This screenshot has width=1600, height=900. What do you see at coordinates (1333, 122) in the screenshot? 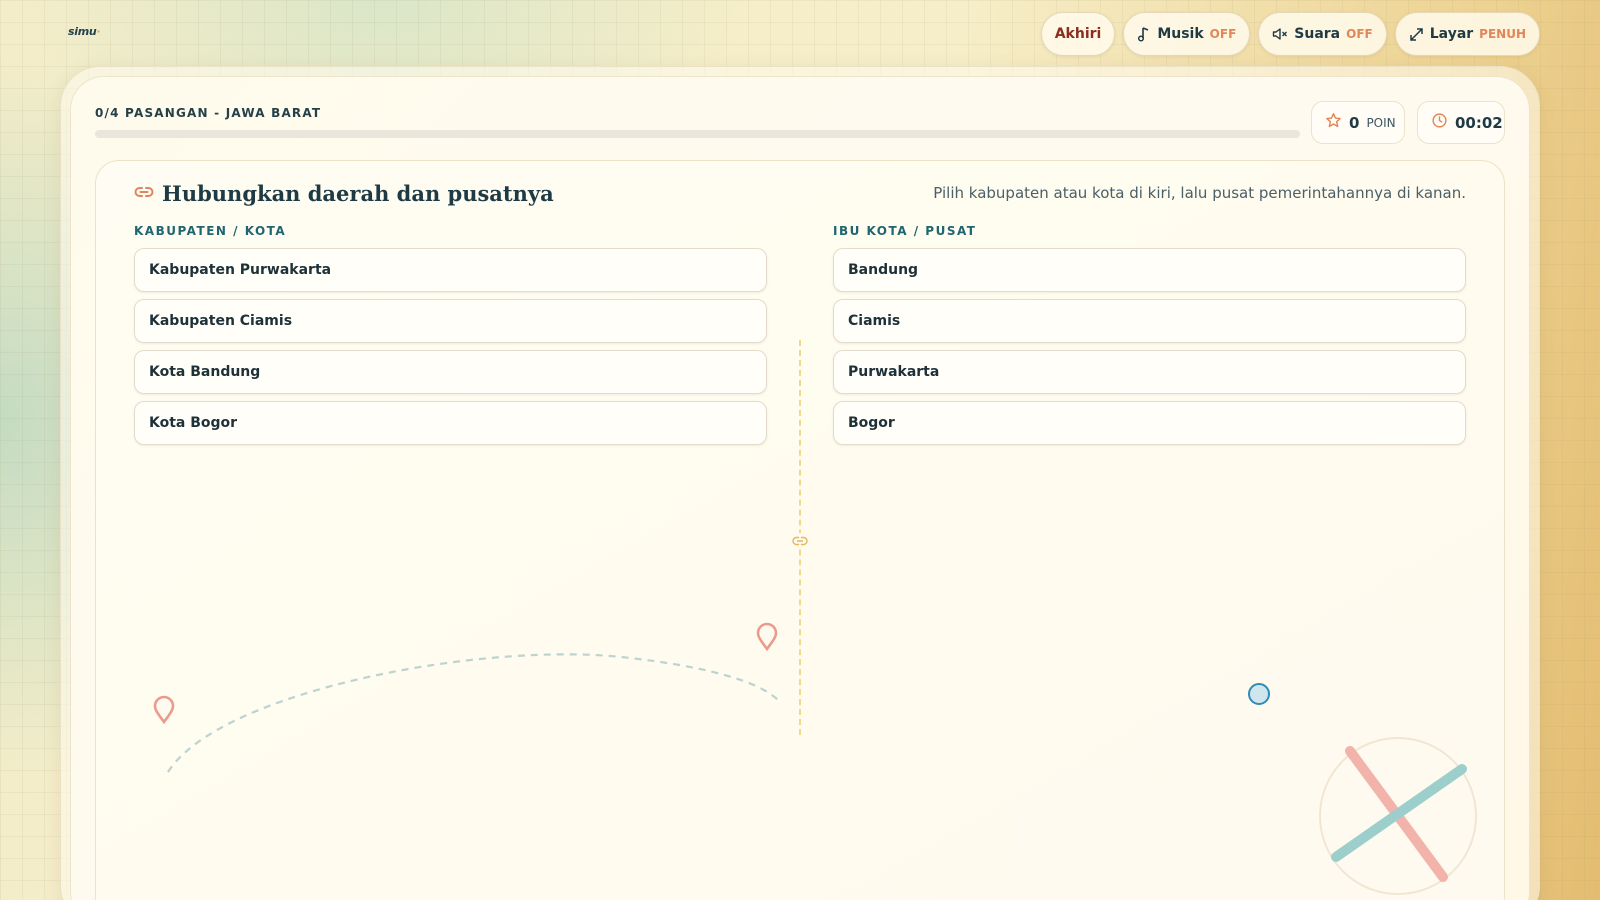
I see `star-icon` at bounding box center [1333, 122].